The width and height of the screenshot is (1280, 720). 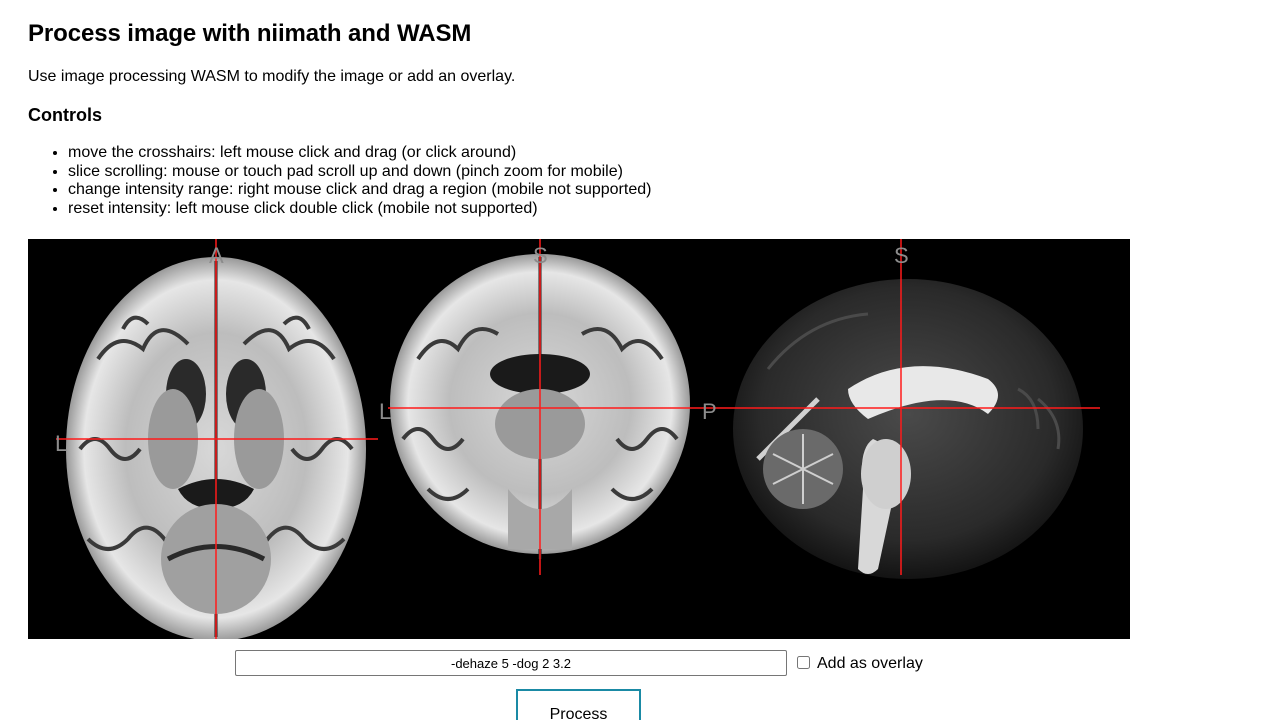 I want to click on overlay-checkbox, so click(x=803, y=662).